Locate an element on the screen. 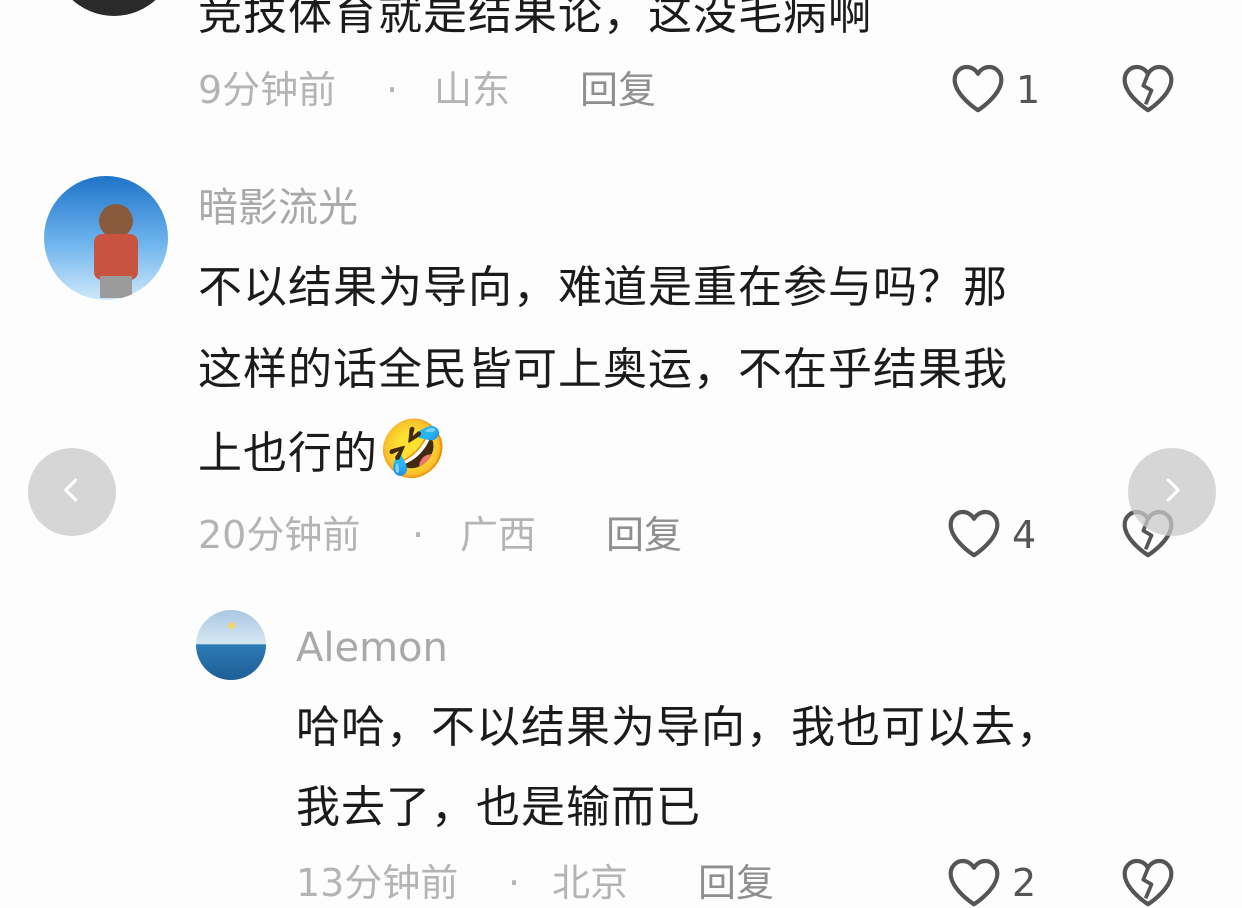  chevron-left-icon is located at coordinates (72, 492).